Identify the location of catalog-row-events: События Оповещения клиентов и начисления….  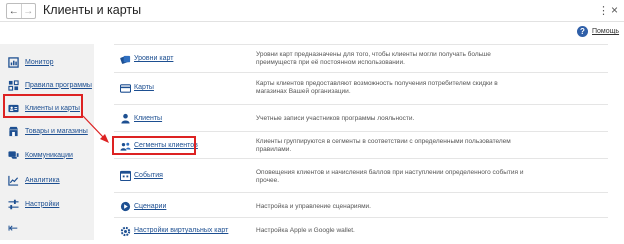
(361, 175).